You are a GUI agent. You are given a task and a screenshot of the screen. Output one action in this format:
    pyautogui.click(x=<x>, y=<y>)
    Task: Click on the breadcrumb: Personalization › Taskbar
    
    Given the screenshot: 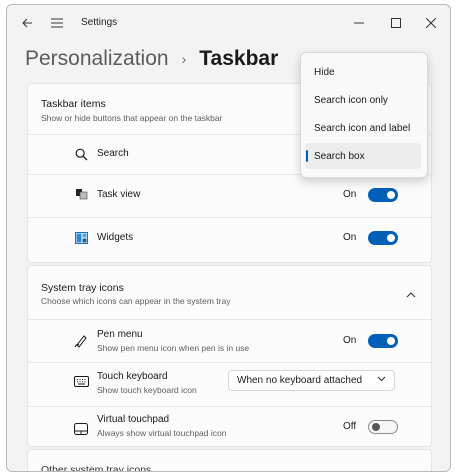 What is the action you would take?
    pyautogui.click(x=151, y=59)
    